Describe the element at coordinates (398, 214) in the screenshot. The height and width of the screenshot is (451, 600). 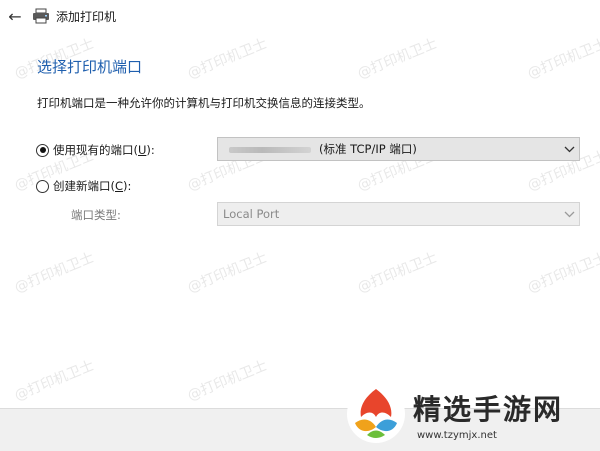
I see `port-type-select: Local Port` at that location.